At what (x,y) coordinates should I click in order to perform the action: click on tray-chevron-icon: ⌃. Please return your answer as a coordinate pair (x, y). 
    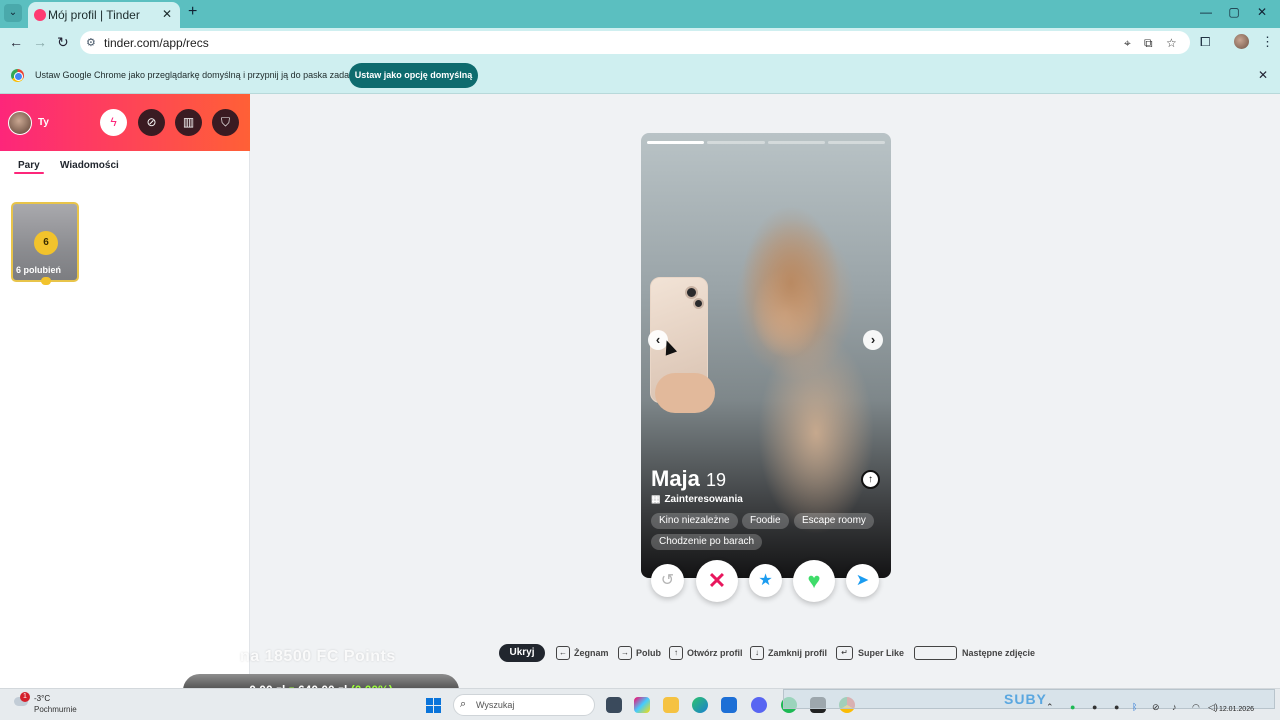
    Looking at the image, I should click on (1050, 707).